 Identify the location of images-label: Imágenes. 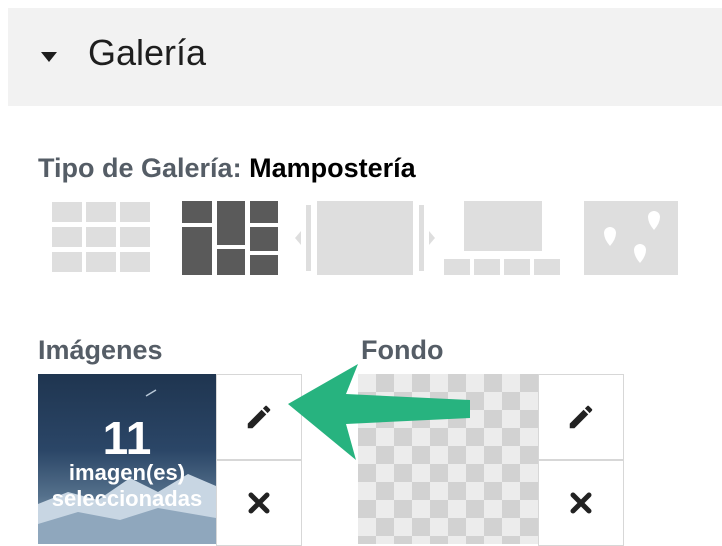
(100, 350).